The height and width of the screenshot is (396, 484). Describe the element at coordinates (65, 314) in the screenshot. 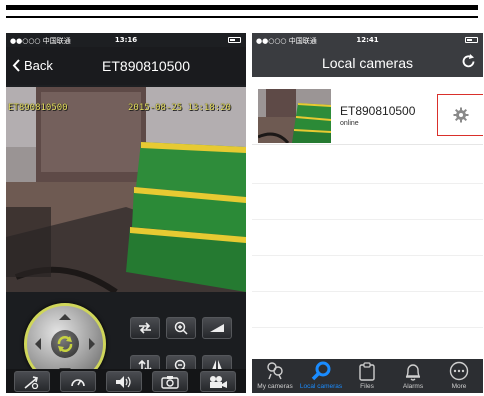

I see `arrow-up-icon` at that location.